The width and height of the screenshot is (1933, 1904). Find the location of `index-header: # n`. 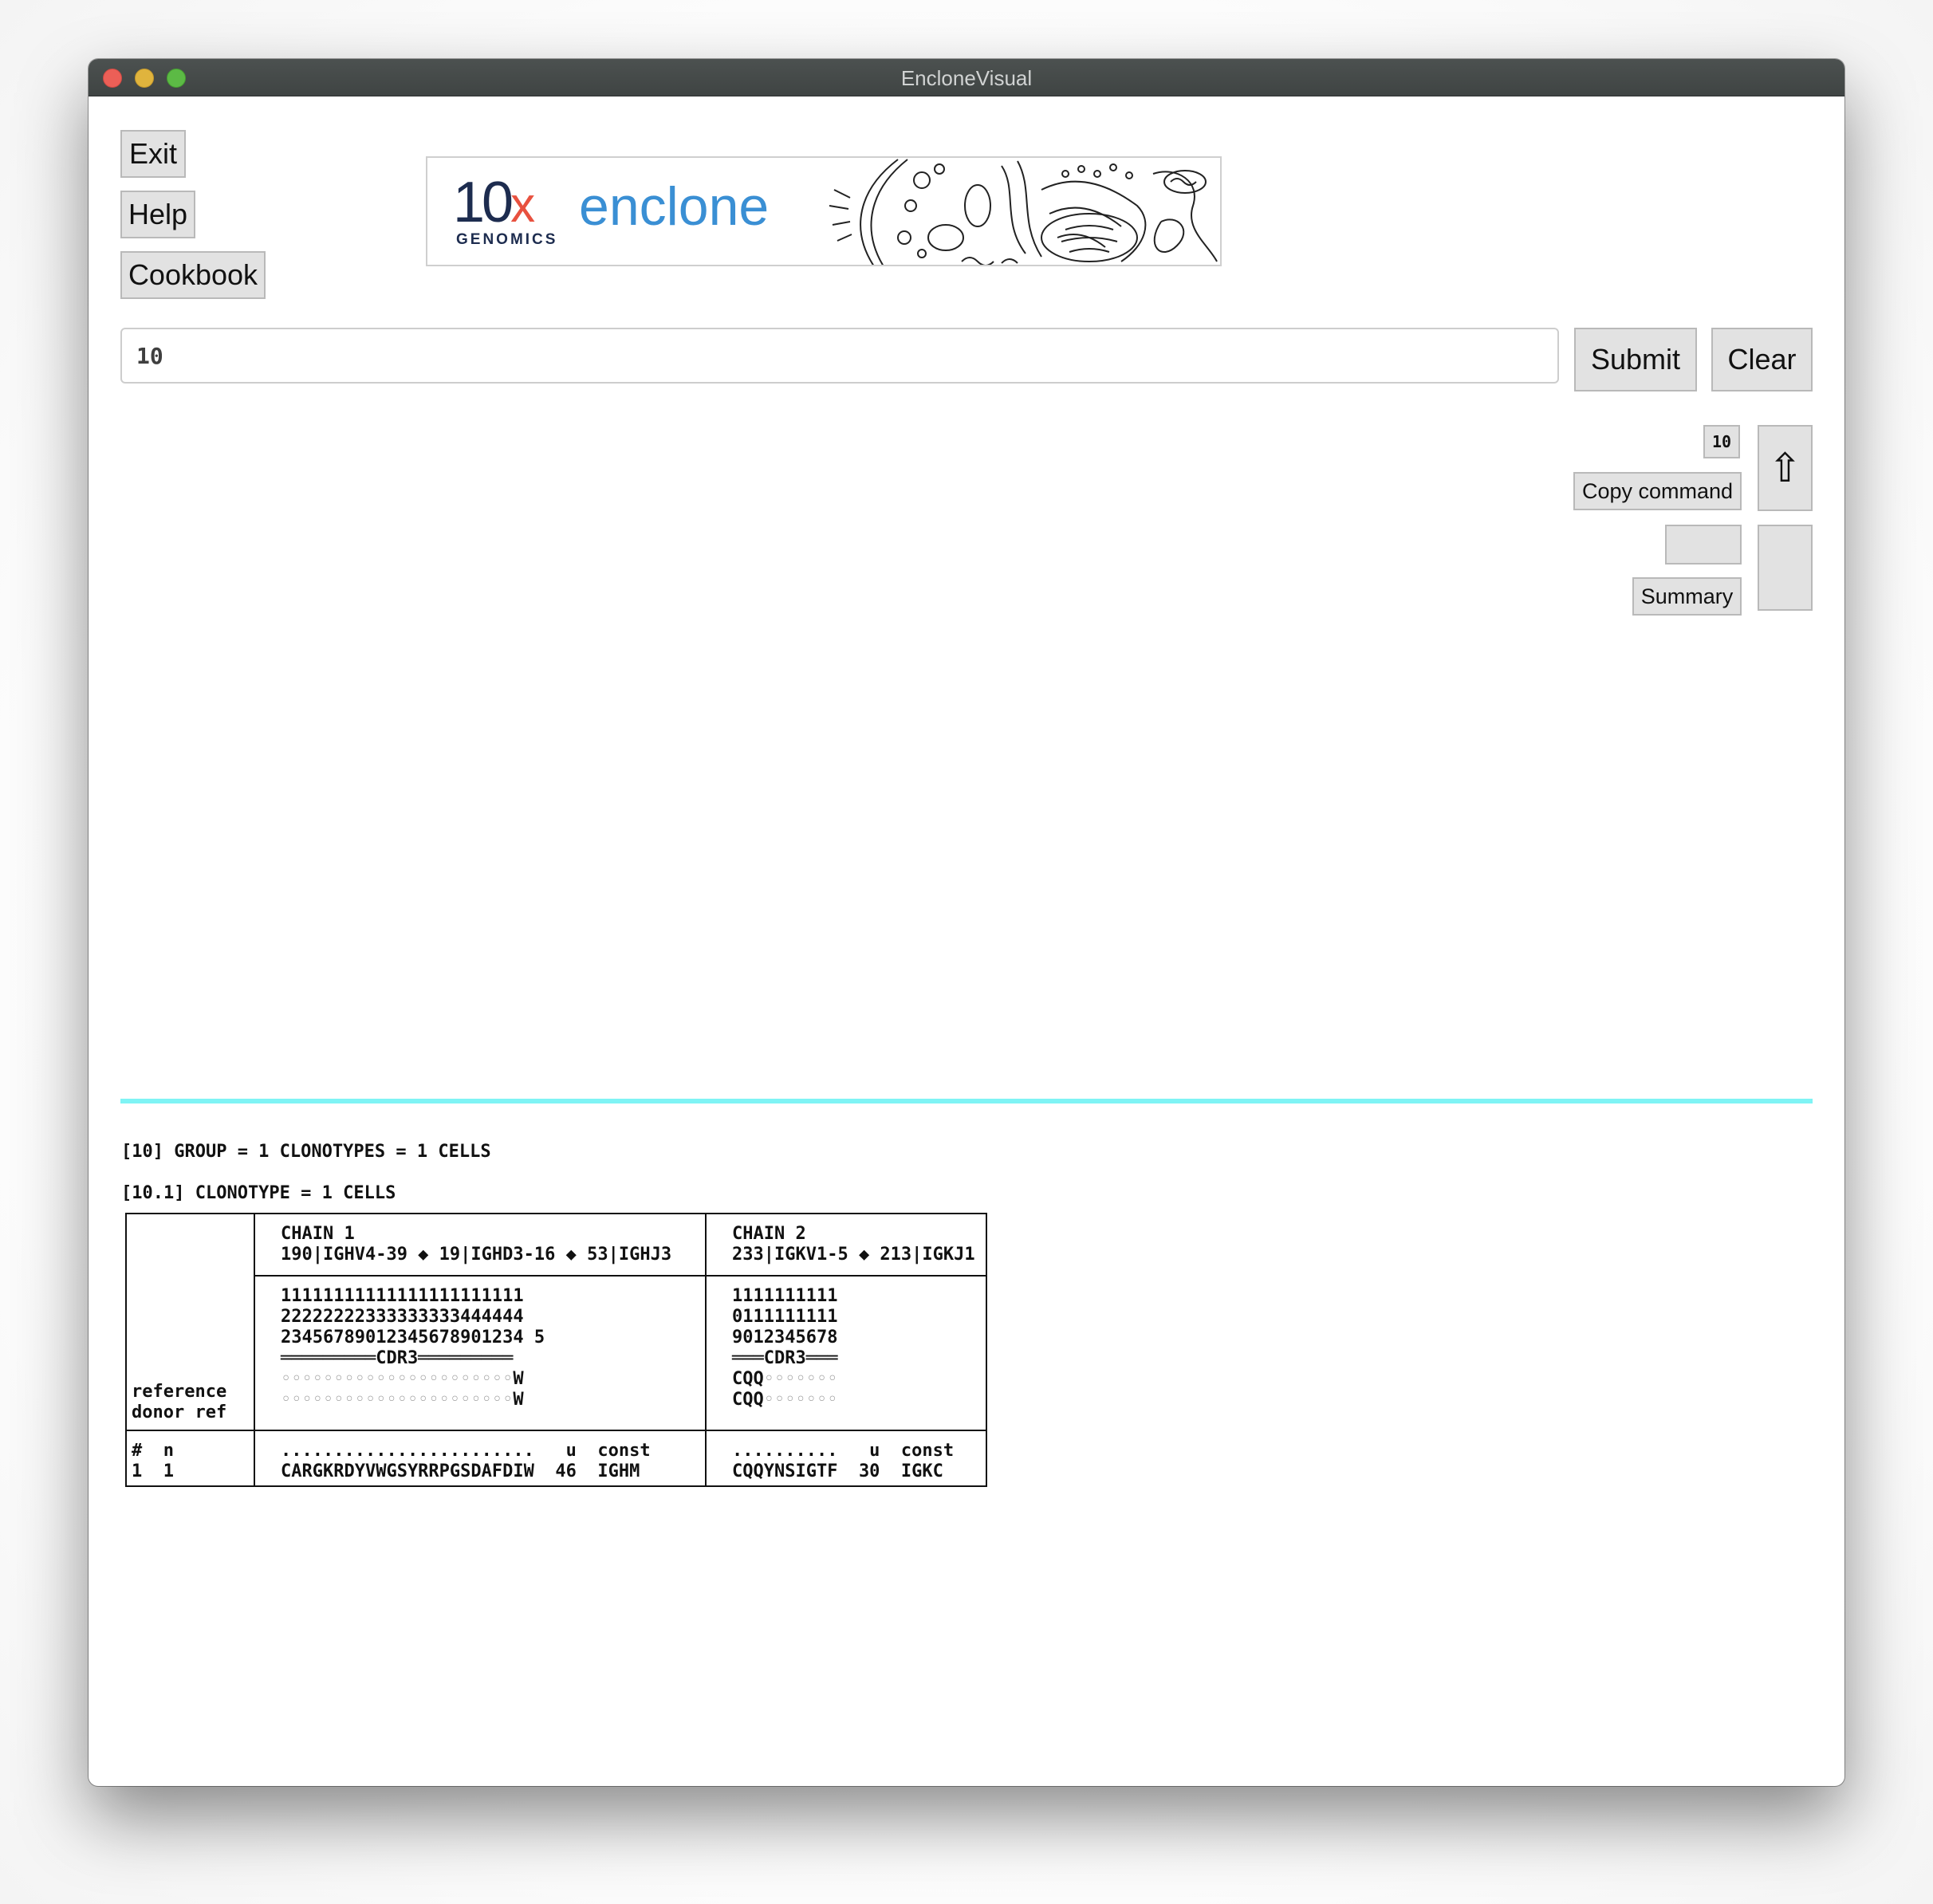

index-header: # n is located at coordinates (153, 1451).